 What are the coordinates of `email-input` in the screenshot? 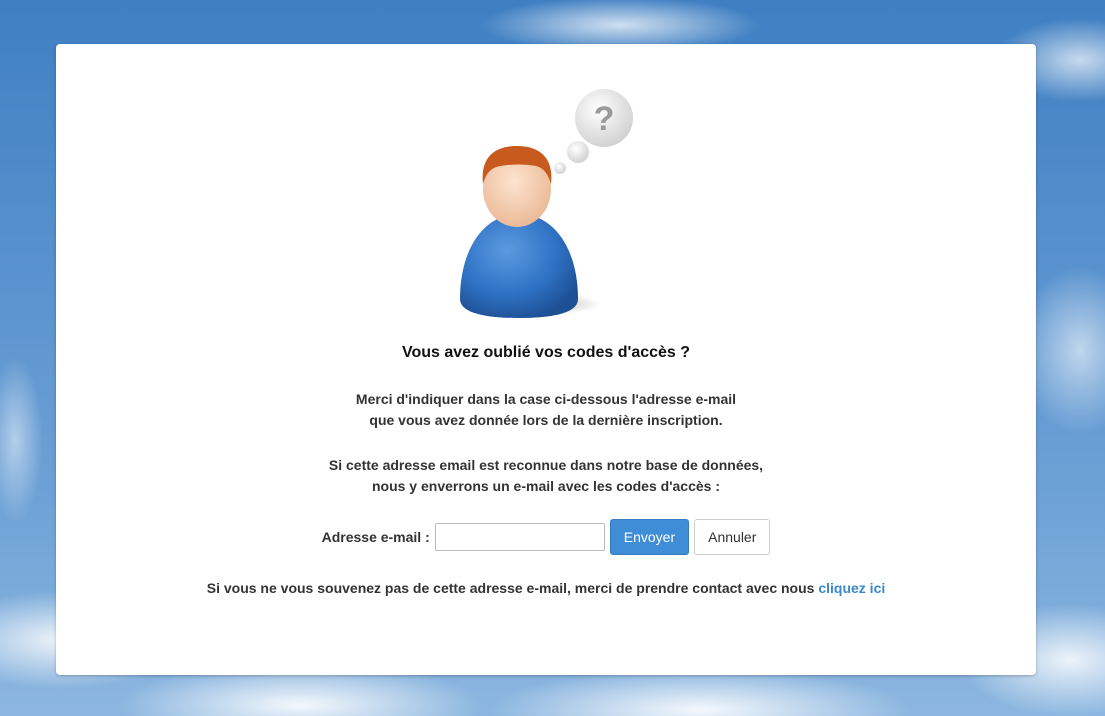 It's located at (519, 537).